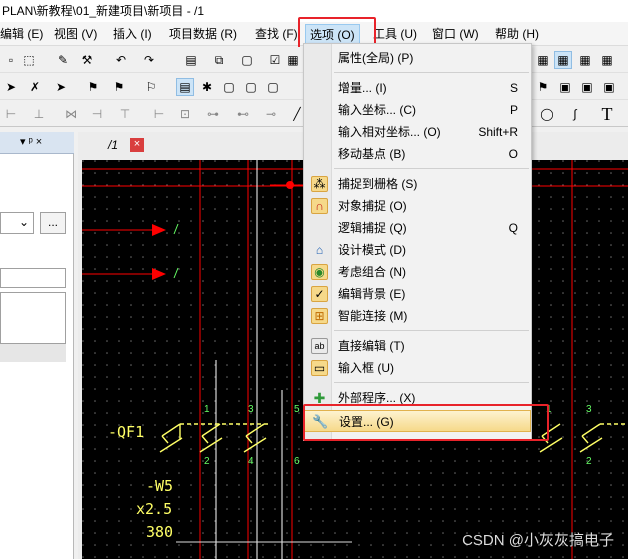 This screenshot has height=559, width=628. I want to click on curve-icon: ∫, so click(575, 114).